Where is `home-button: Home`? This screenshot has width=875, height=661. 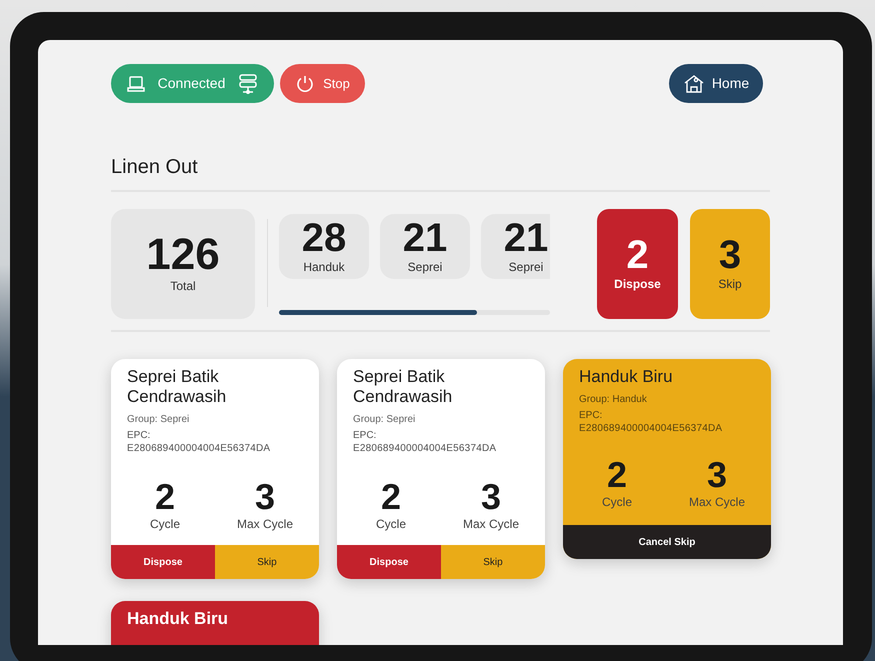 home-button: Home is located at coordinates (716, 83).